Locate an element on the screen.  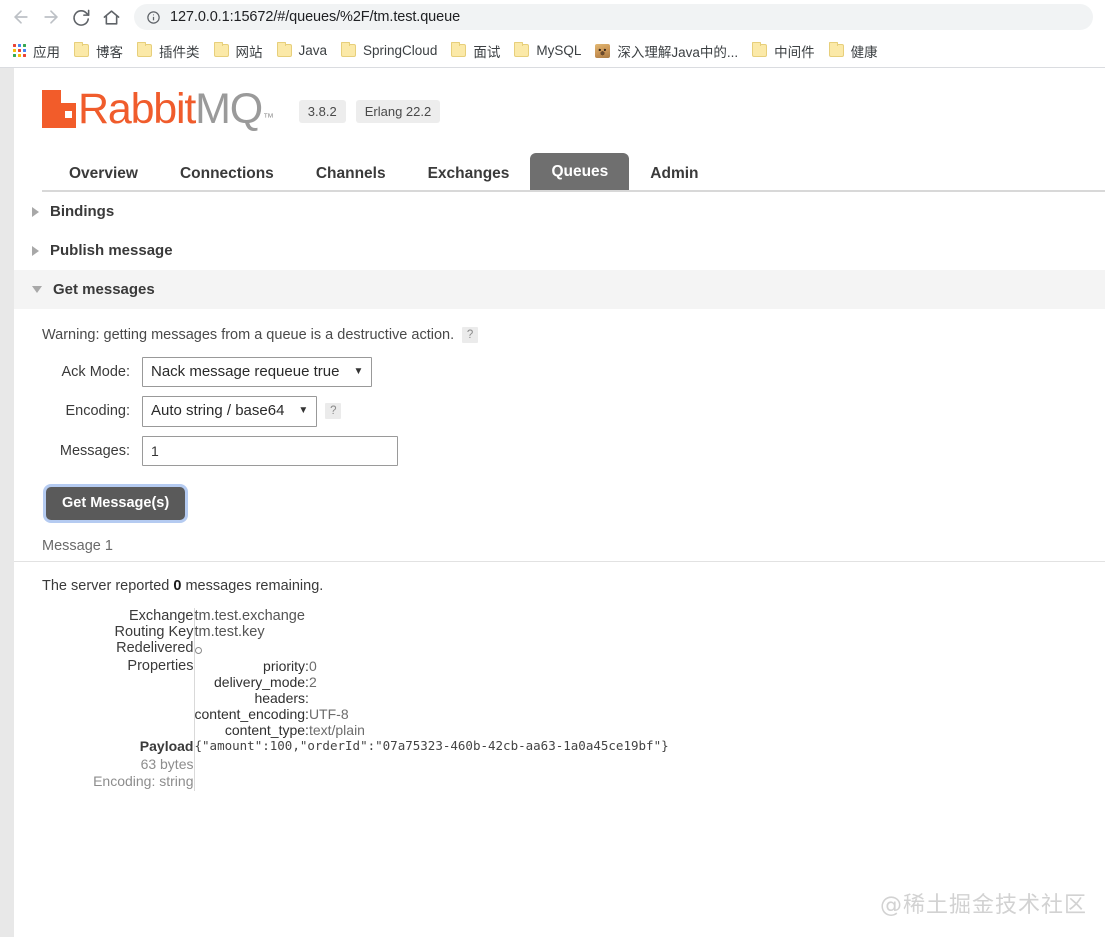
row-value-routing-key: tm.test.key is located at coordinates (229, 632).